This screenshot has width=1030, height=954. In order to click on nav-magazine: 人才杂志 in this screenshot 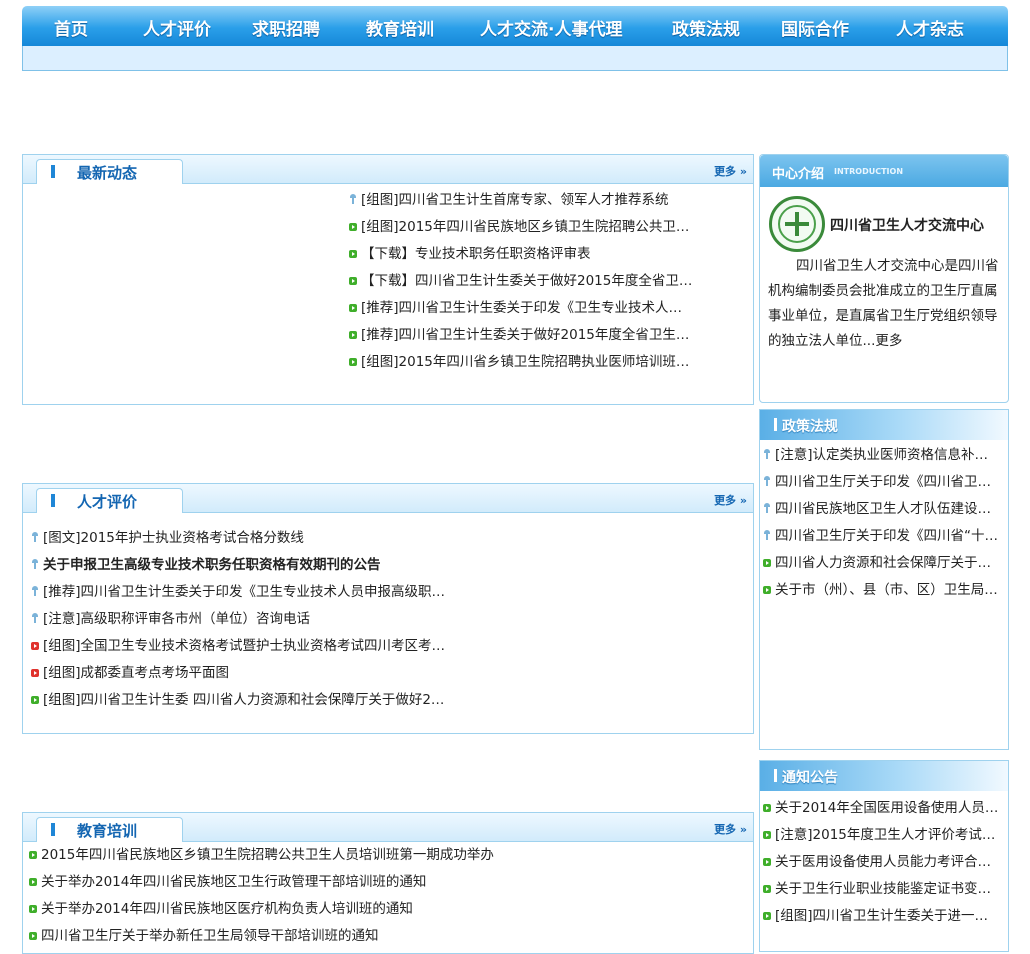, I will do `click(930, 27)`.